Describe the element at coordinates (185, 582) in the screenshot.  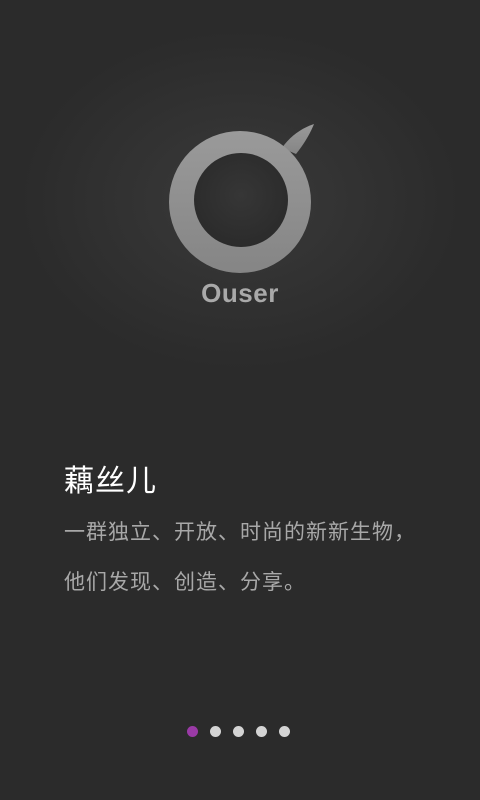
I see `intro-description-line-2: 他们发现、创造、分享。` at that location.